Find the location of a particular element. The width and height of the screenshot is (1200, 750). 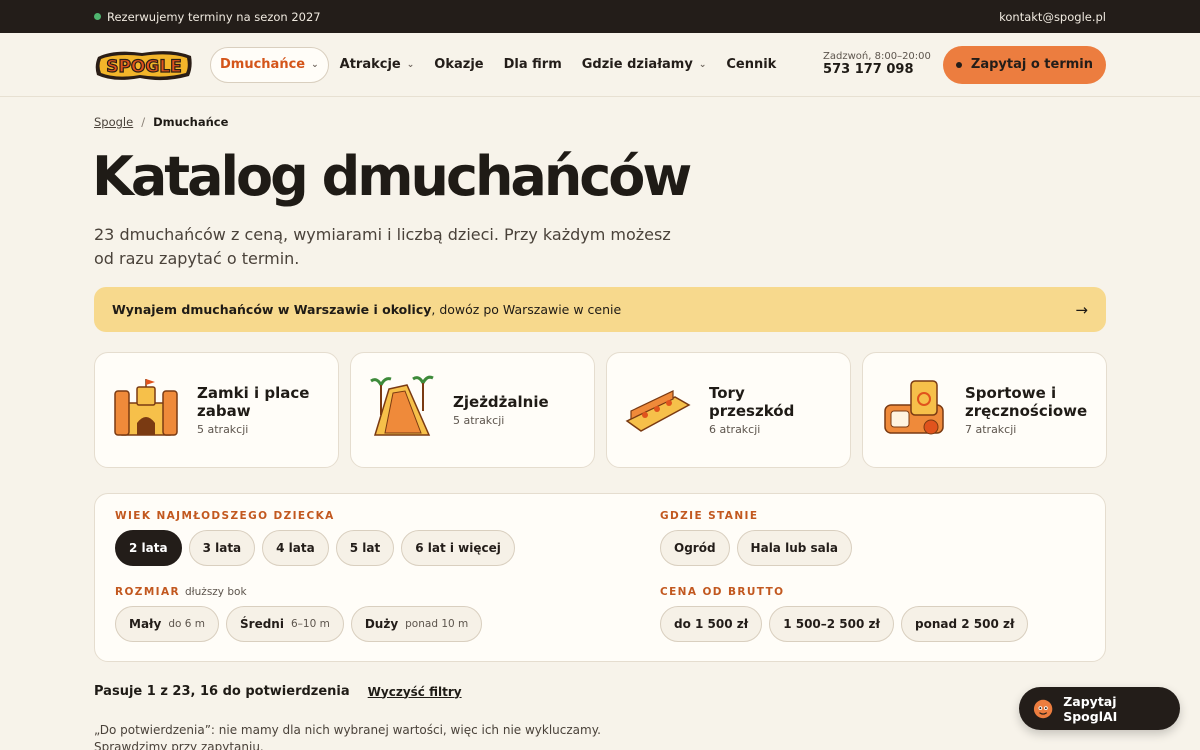

size-chip-large: Duży ponad 10 m is located at coordinates (416, 624).